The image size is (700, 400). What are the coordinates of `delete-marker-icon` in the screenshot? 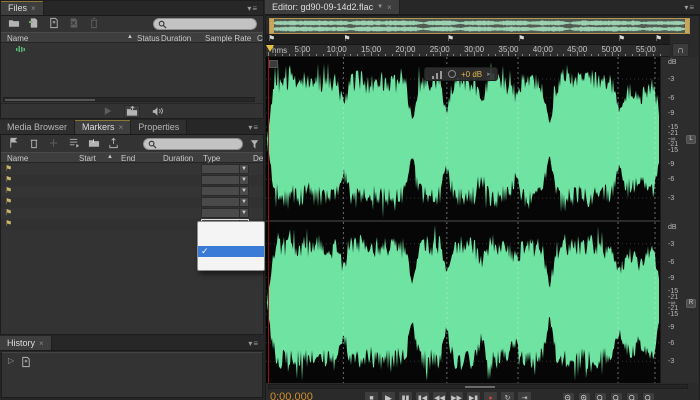 It's located at (33, 142).